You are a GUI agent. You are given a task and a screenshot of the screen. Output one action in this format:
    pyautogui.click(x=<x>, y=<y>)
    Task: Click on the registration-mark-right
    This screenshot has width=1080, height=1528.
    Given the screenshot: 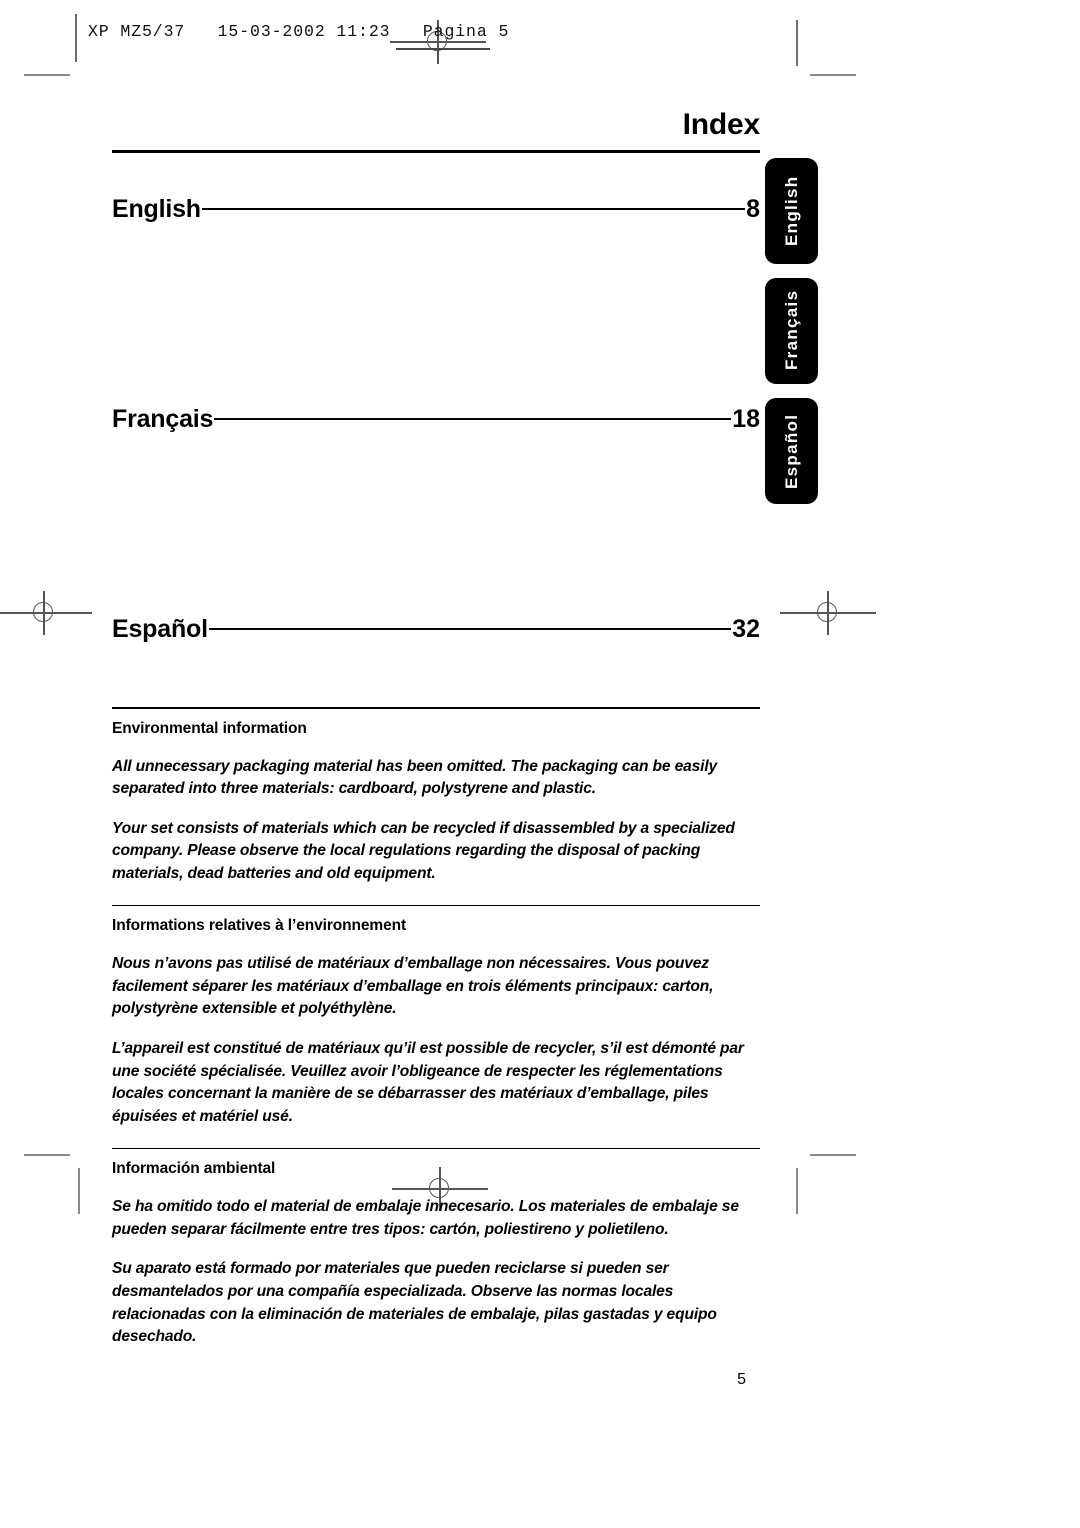 What is the action you would take?
    pyautogui.click(x=828, y=613)
    